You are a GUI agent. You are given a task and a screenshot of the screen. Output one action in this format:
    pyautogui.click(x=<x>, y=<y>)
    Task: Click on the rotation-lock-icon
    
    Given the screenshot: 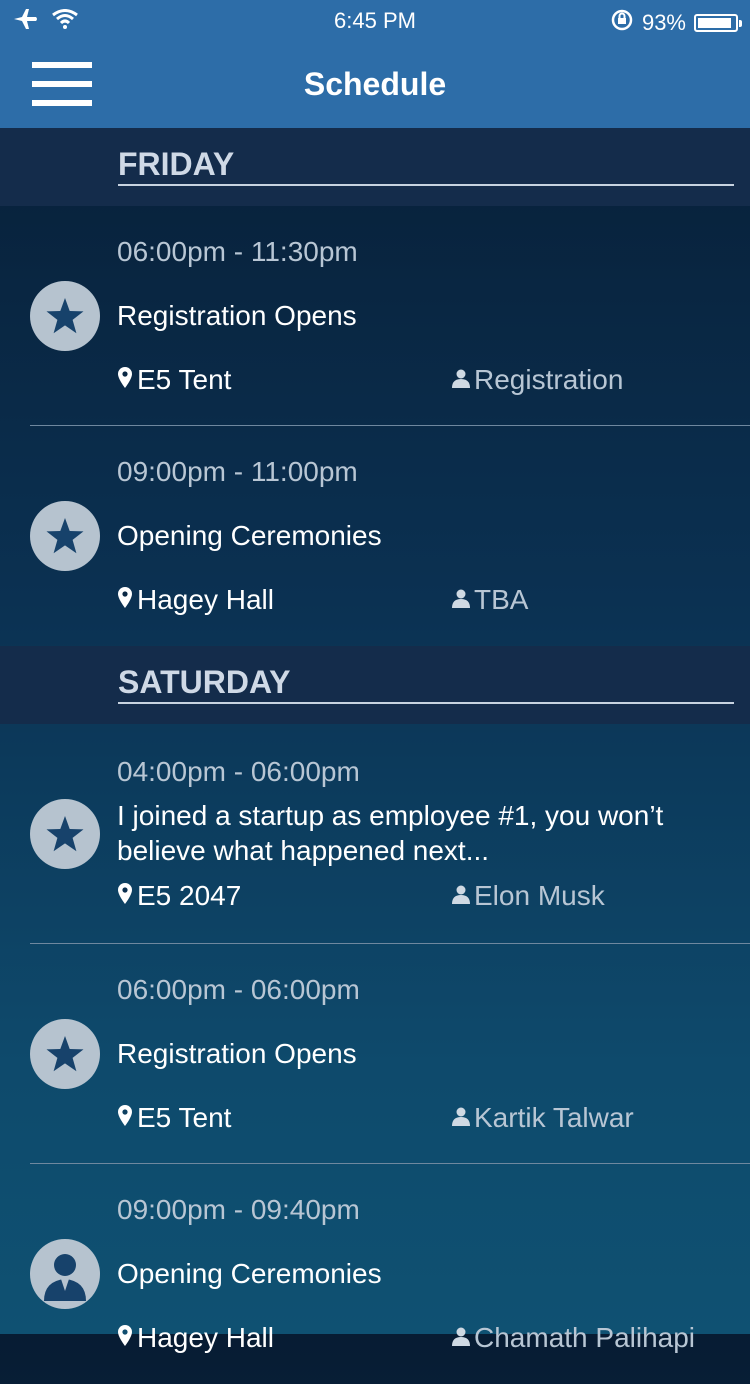 What is the action you would take?
    pyautogui.click(x=622, y=23)
    